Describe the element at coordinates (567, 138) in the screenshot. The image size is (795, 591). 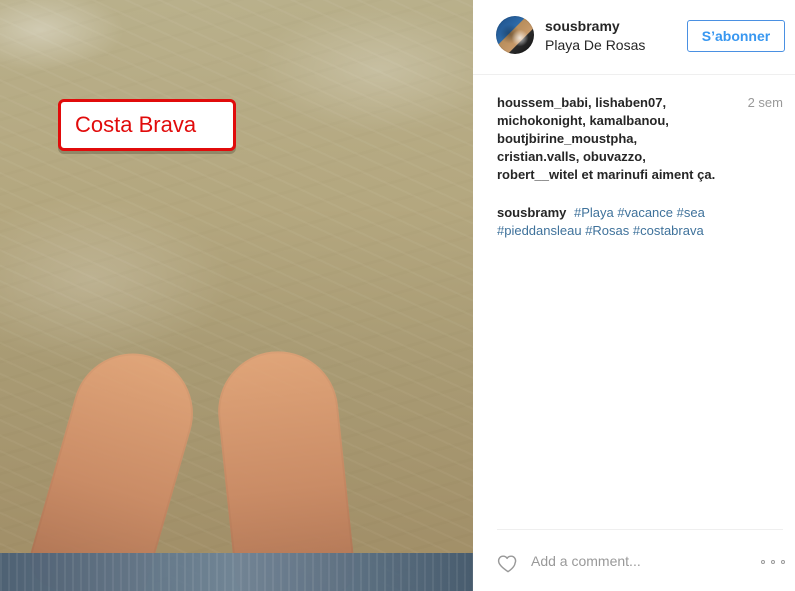
I see `likes-line: boutjbirine_moustpha,` at that location.